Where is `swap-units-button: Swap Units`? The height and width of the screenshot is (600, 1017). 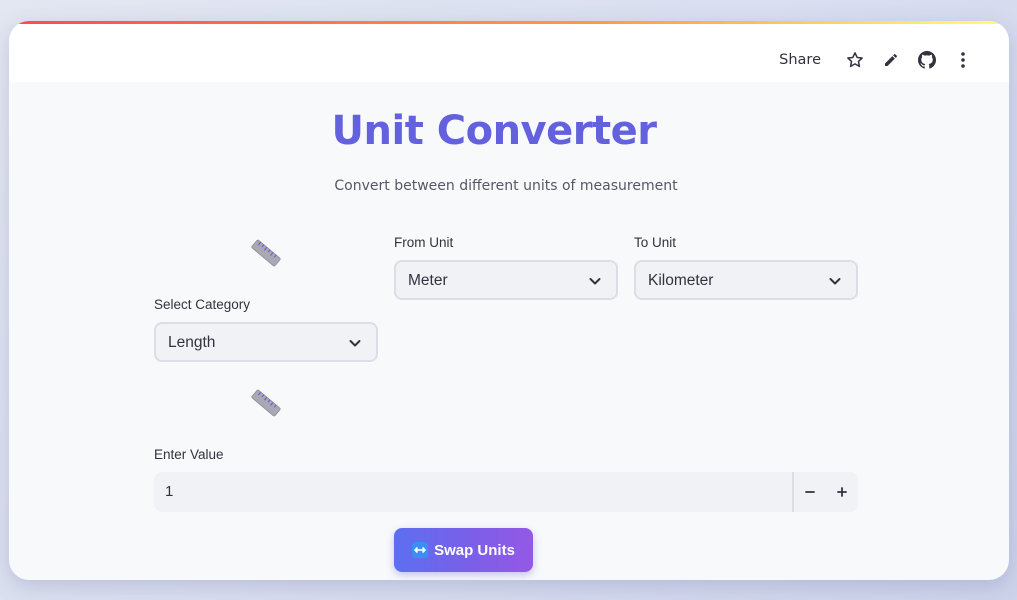 swap-units-button: Swap Units is located at coordinates (463, 550).